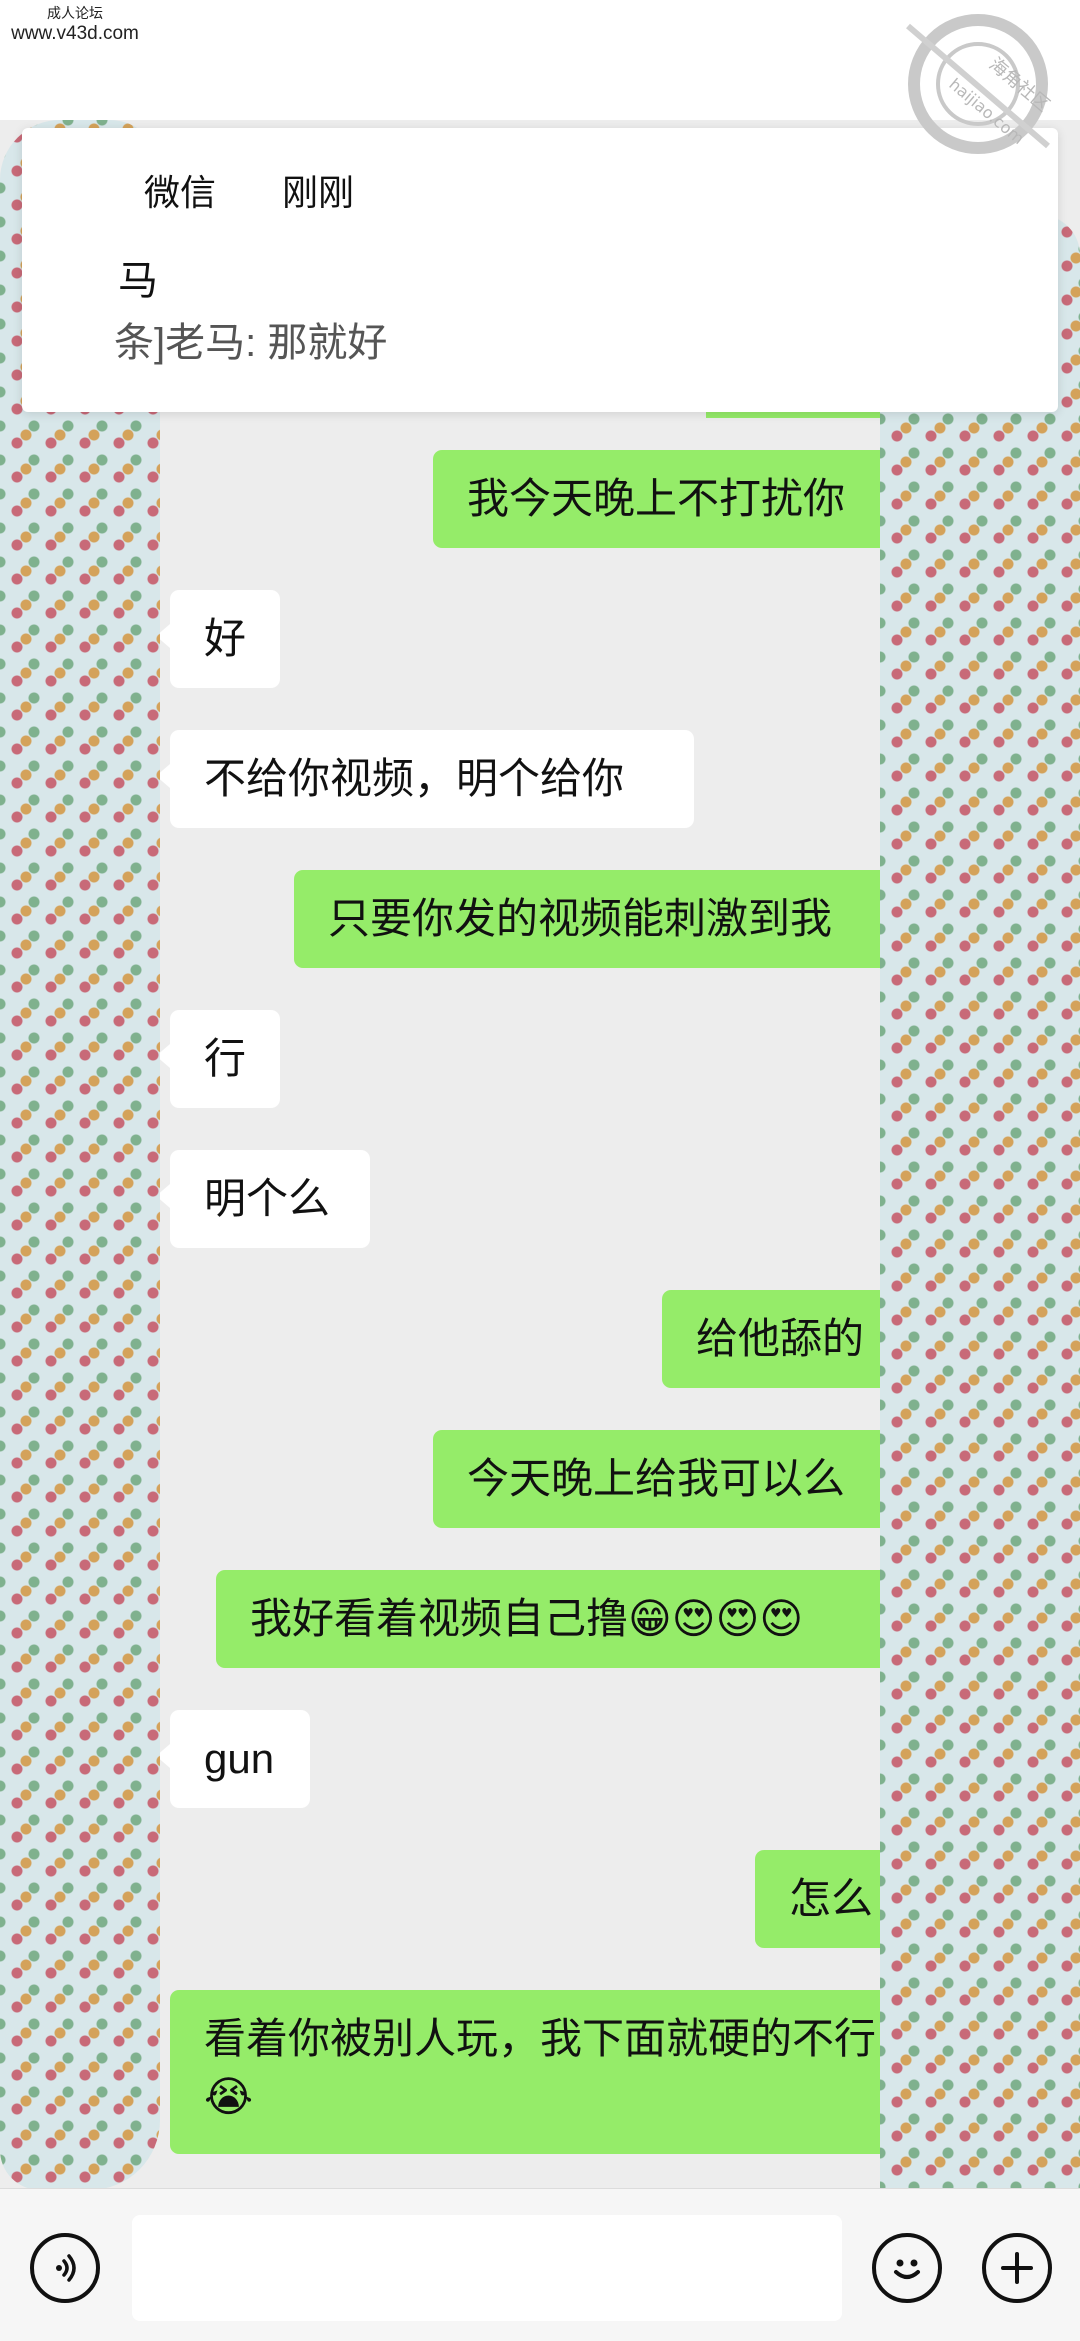  What do you see at coordinates (609, 919) in the screenshot?
I see `message-bubble-outgoing: 只要你发的视频能刺激到我` at bounding box center [609, 919].